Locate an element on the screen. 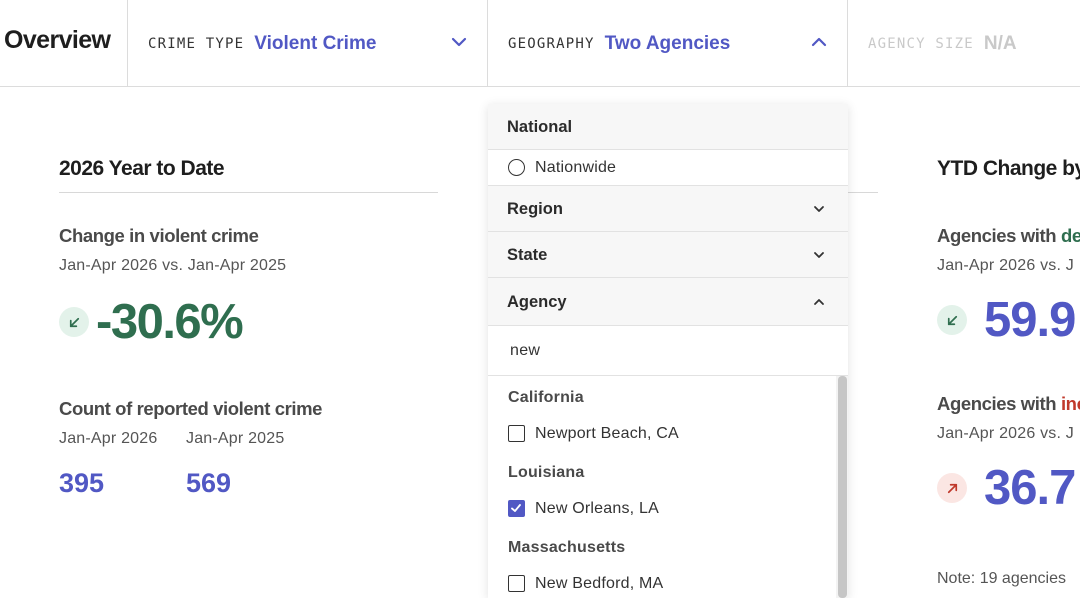 Image resolution: width=1080 pixels, height=598 pixels. newport-beach-label: Newport Beach, CA is located at coordinates (607, 433).